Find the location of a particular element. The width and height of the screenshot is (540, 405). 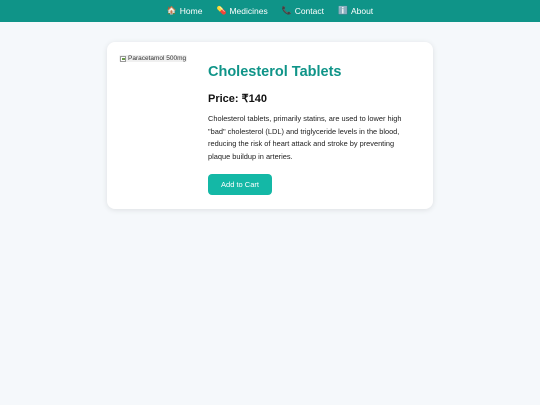

nav-about-label: About is located at coordinates (362, 11).